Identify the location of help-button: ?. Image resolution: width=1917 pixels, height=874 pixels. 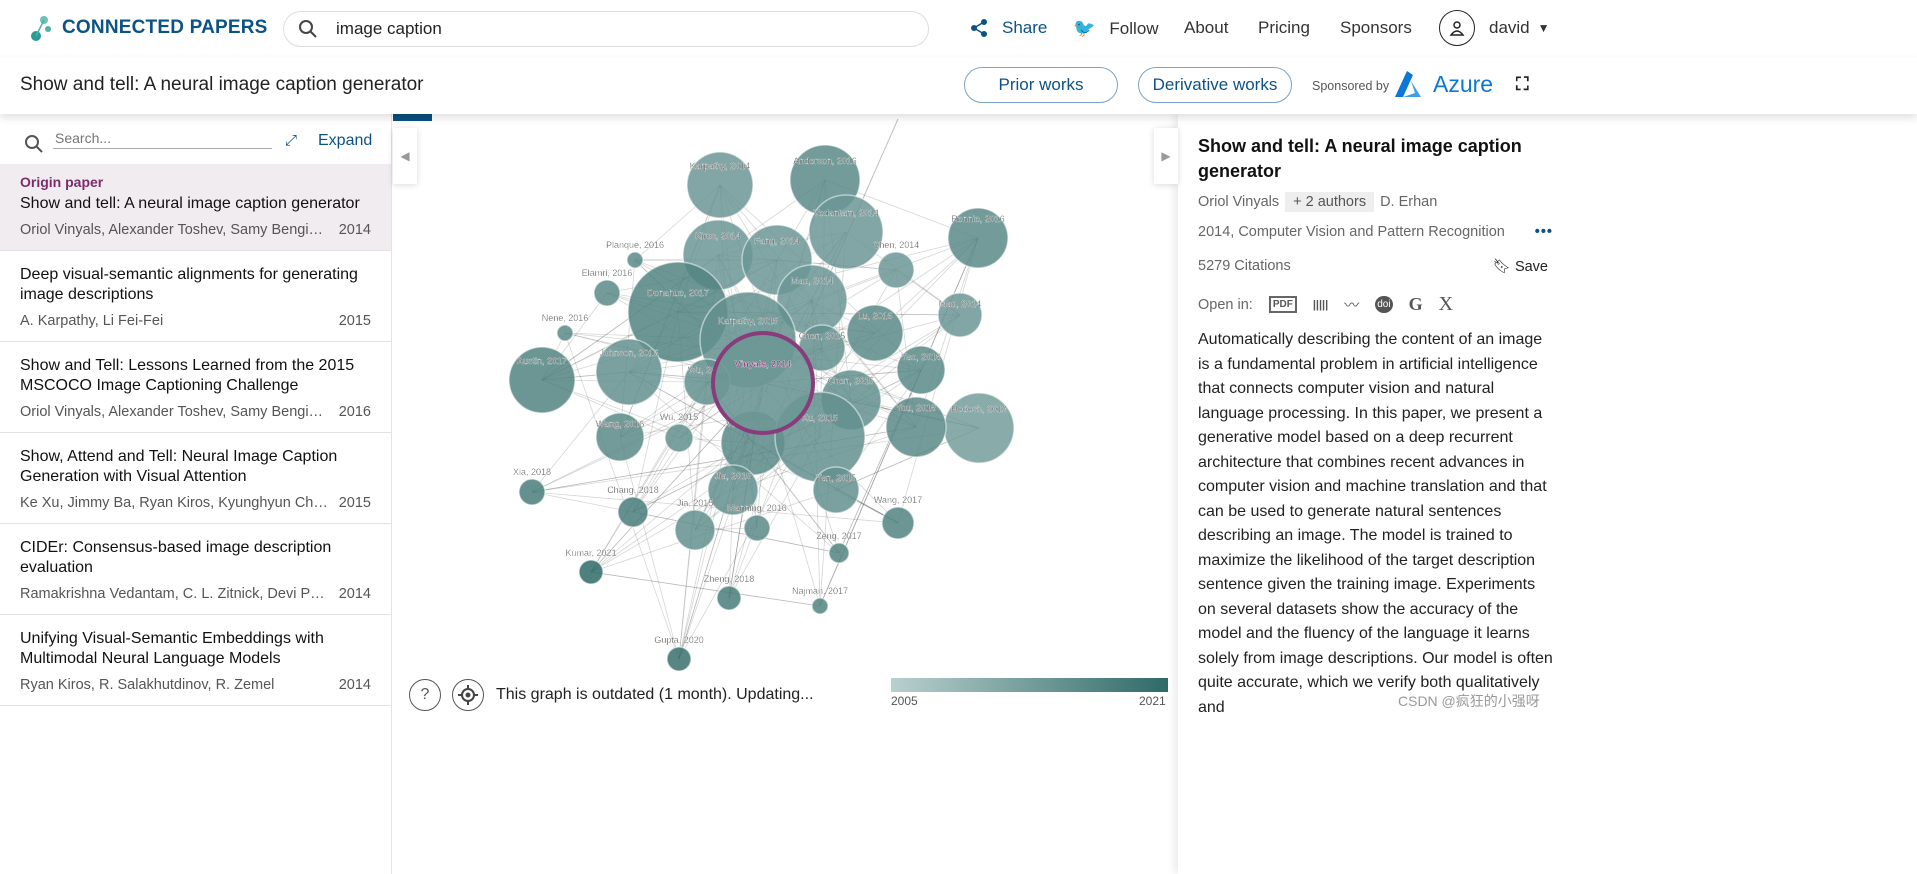
(425, 695).